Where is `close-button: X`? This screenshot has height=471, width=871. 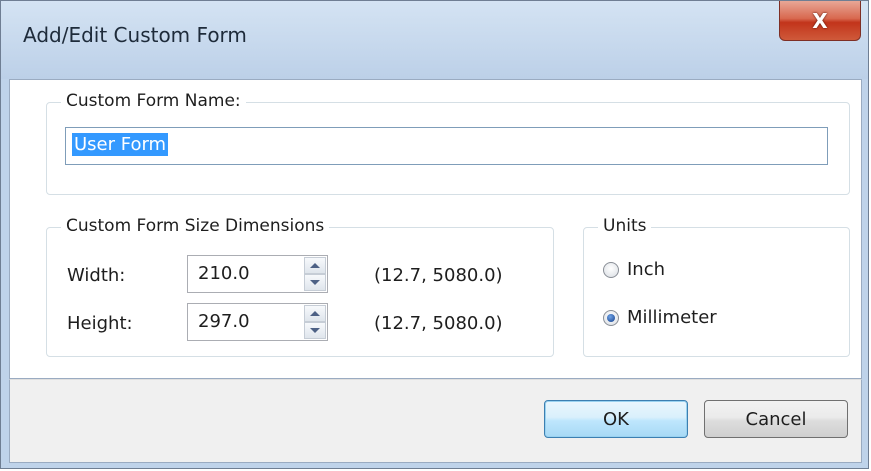
close-button: X is located at coordinates (820, 21).